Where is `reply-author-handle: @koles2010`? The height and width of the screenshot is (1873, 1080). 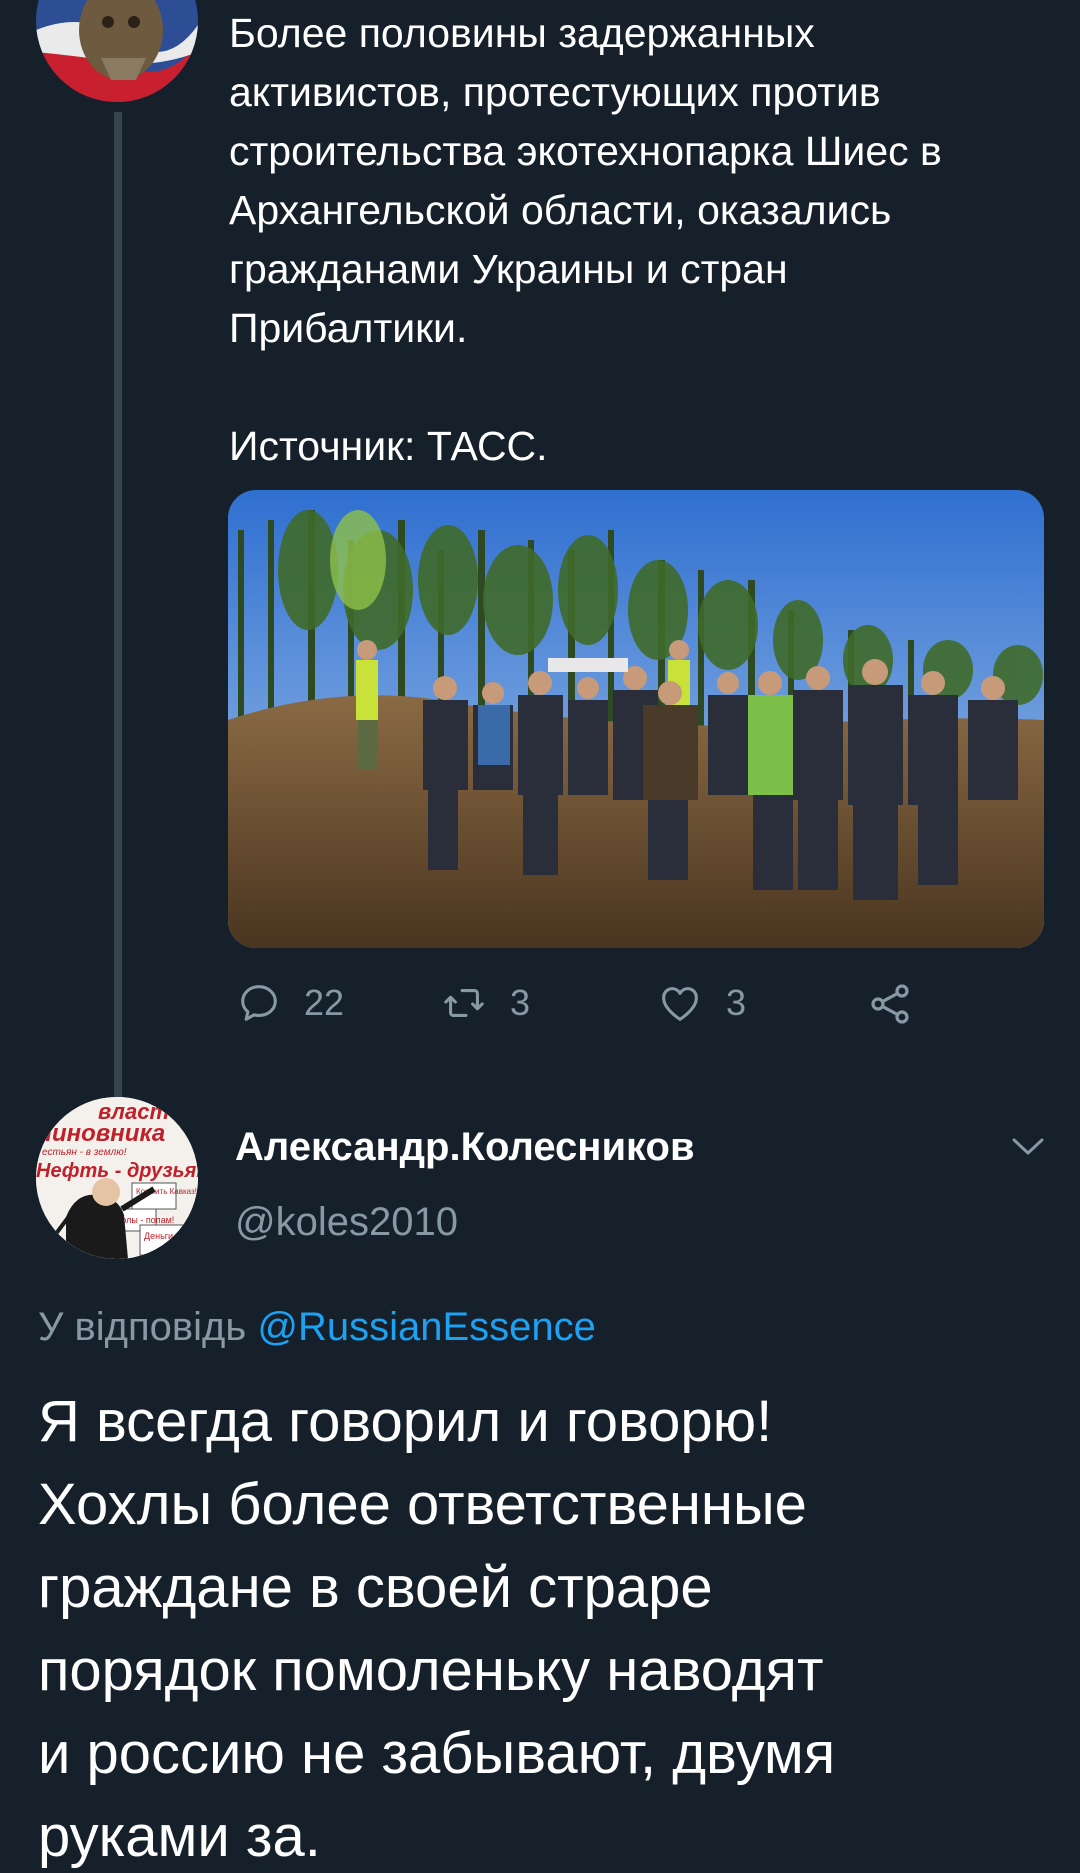 reply-author-handle: @koles2010 is located at coordinates (346, 1222).